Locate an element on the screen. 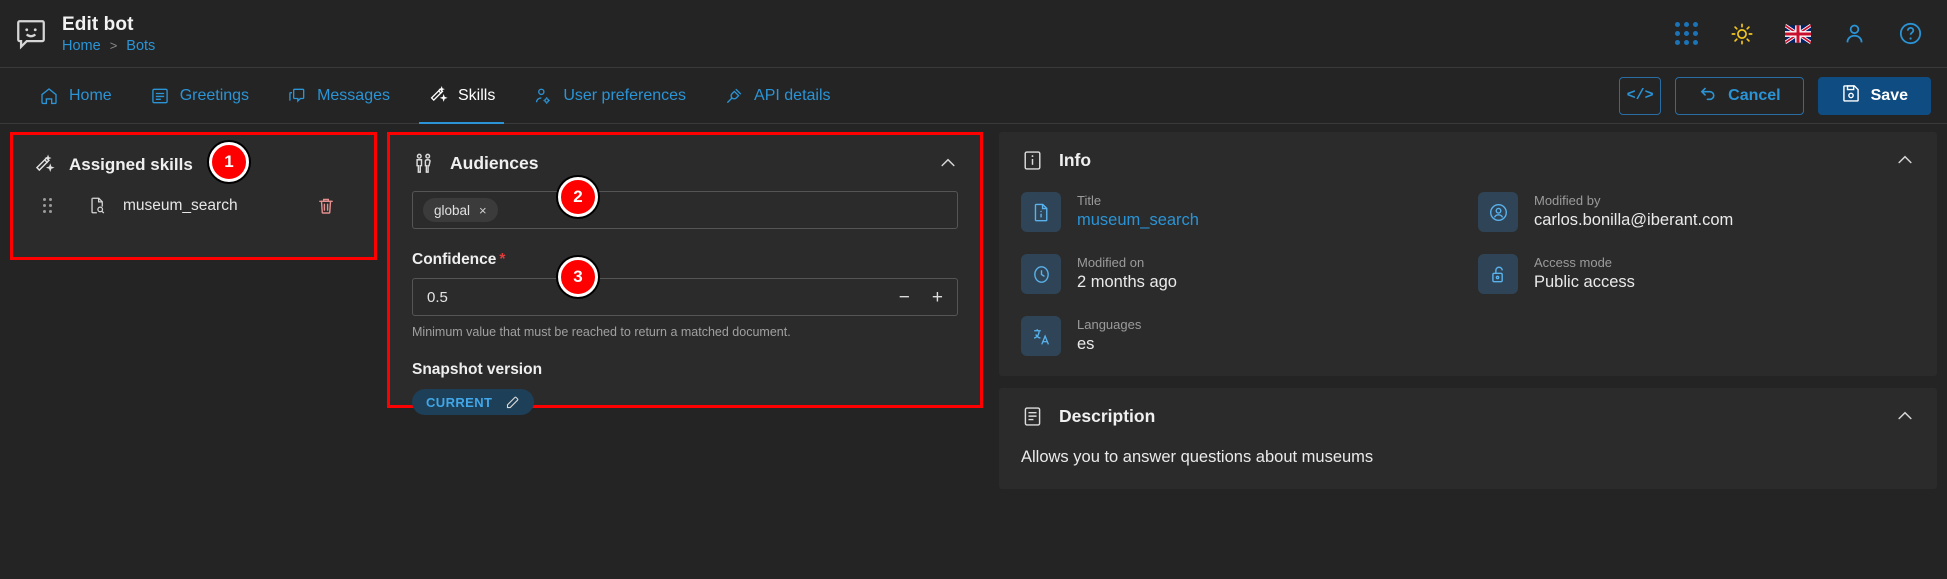 The height and width of the screenshot is (579, 1947). code-brackets-icon: </> is located at coordinates (1640, 95).